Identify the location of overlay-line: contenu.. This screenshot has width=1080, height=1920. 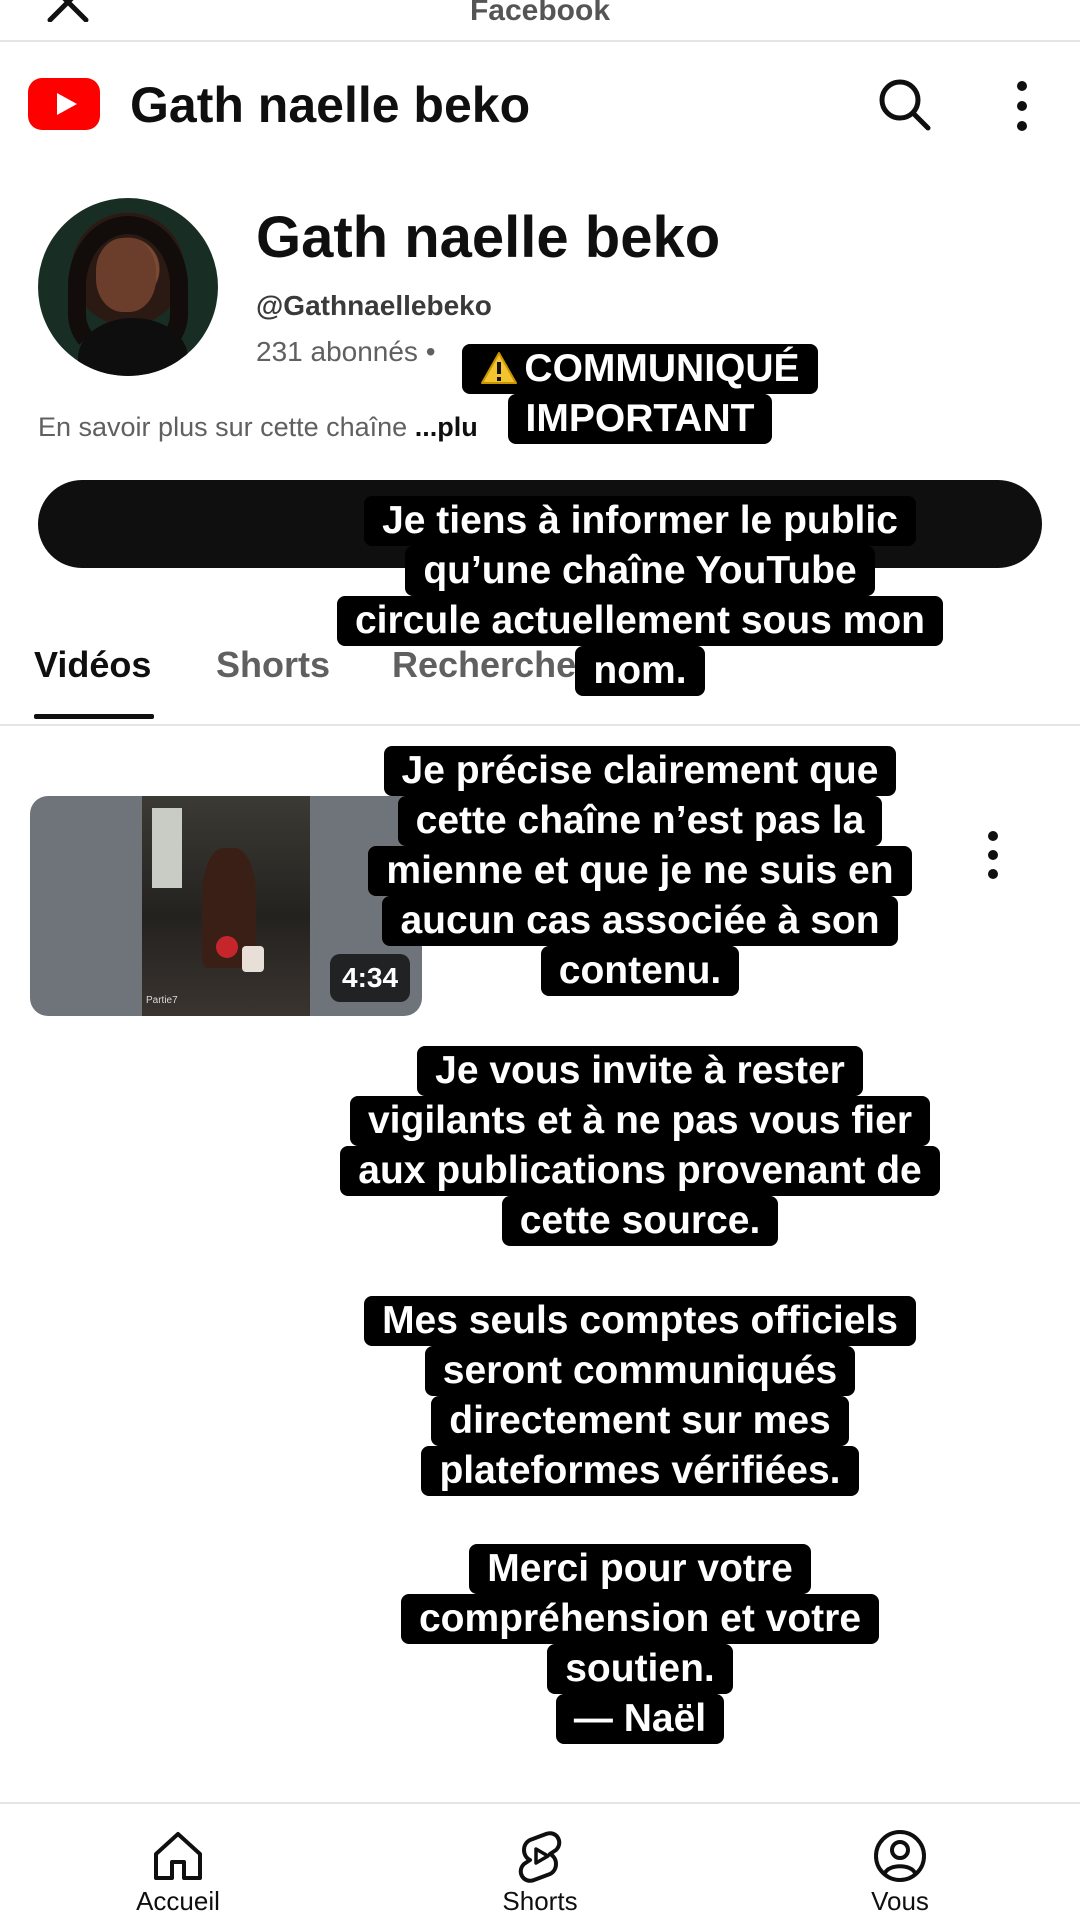
(640, 971).